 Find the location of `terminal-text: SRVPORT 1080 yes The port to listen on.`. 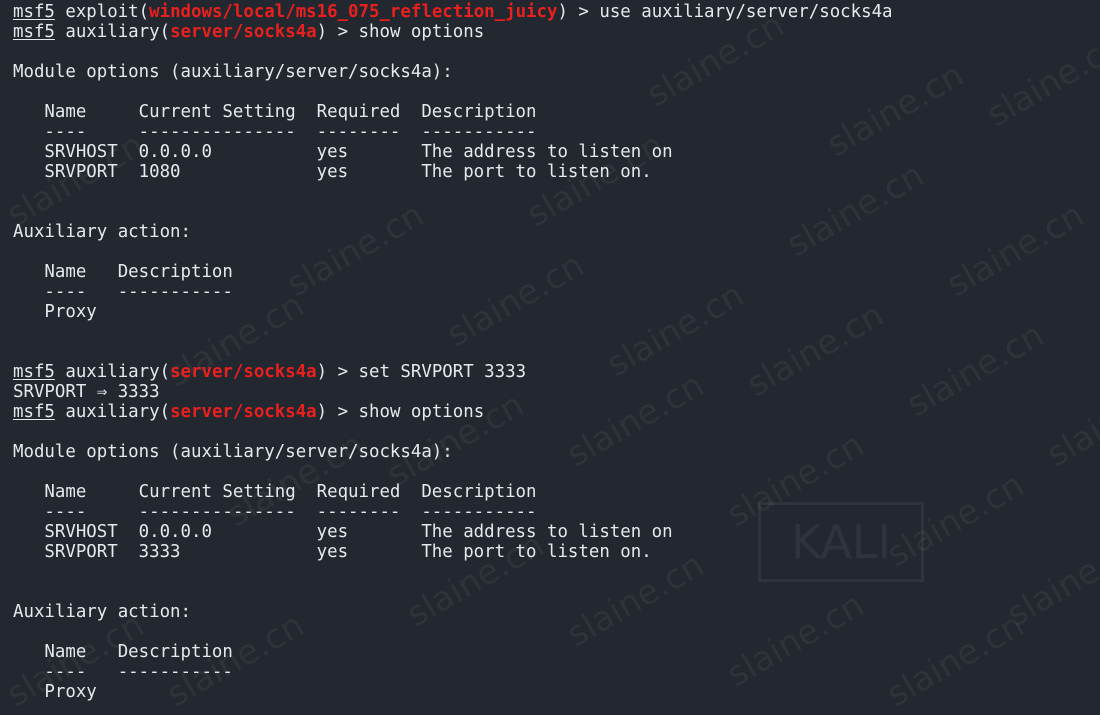

terminal-text: SRVPORT 1080 yes The port to listen on. is located at coordinates (332, 172).